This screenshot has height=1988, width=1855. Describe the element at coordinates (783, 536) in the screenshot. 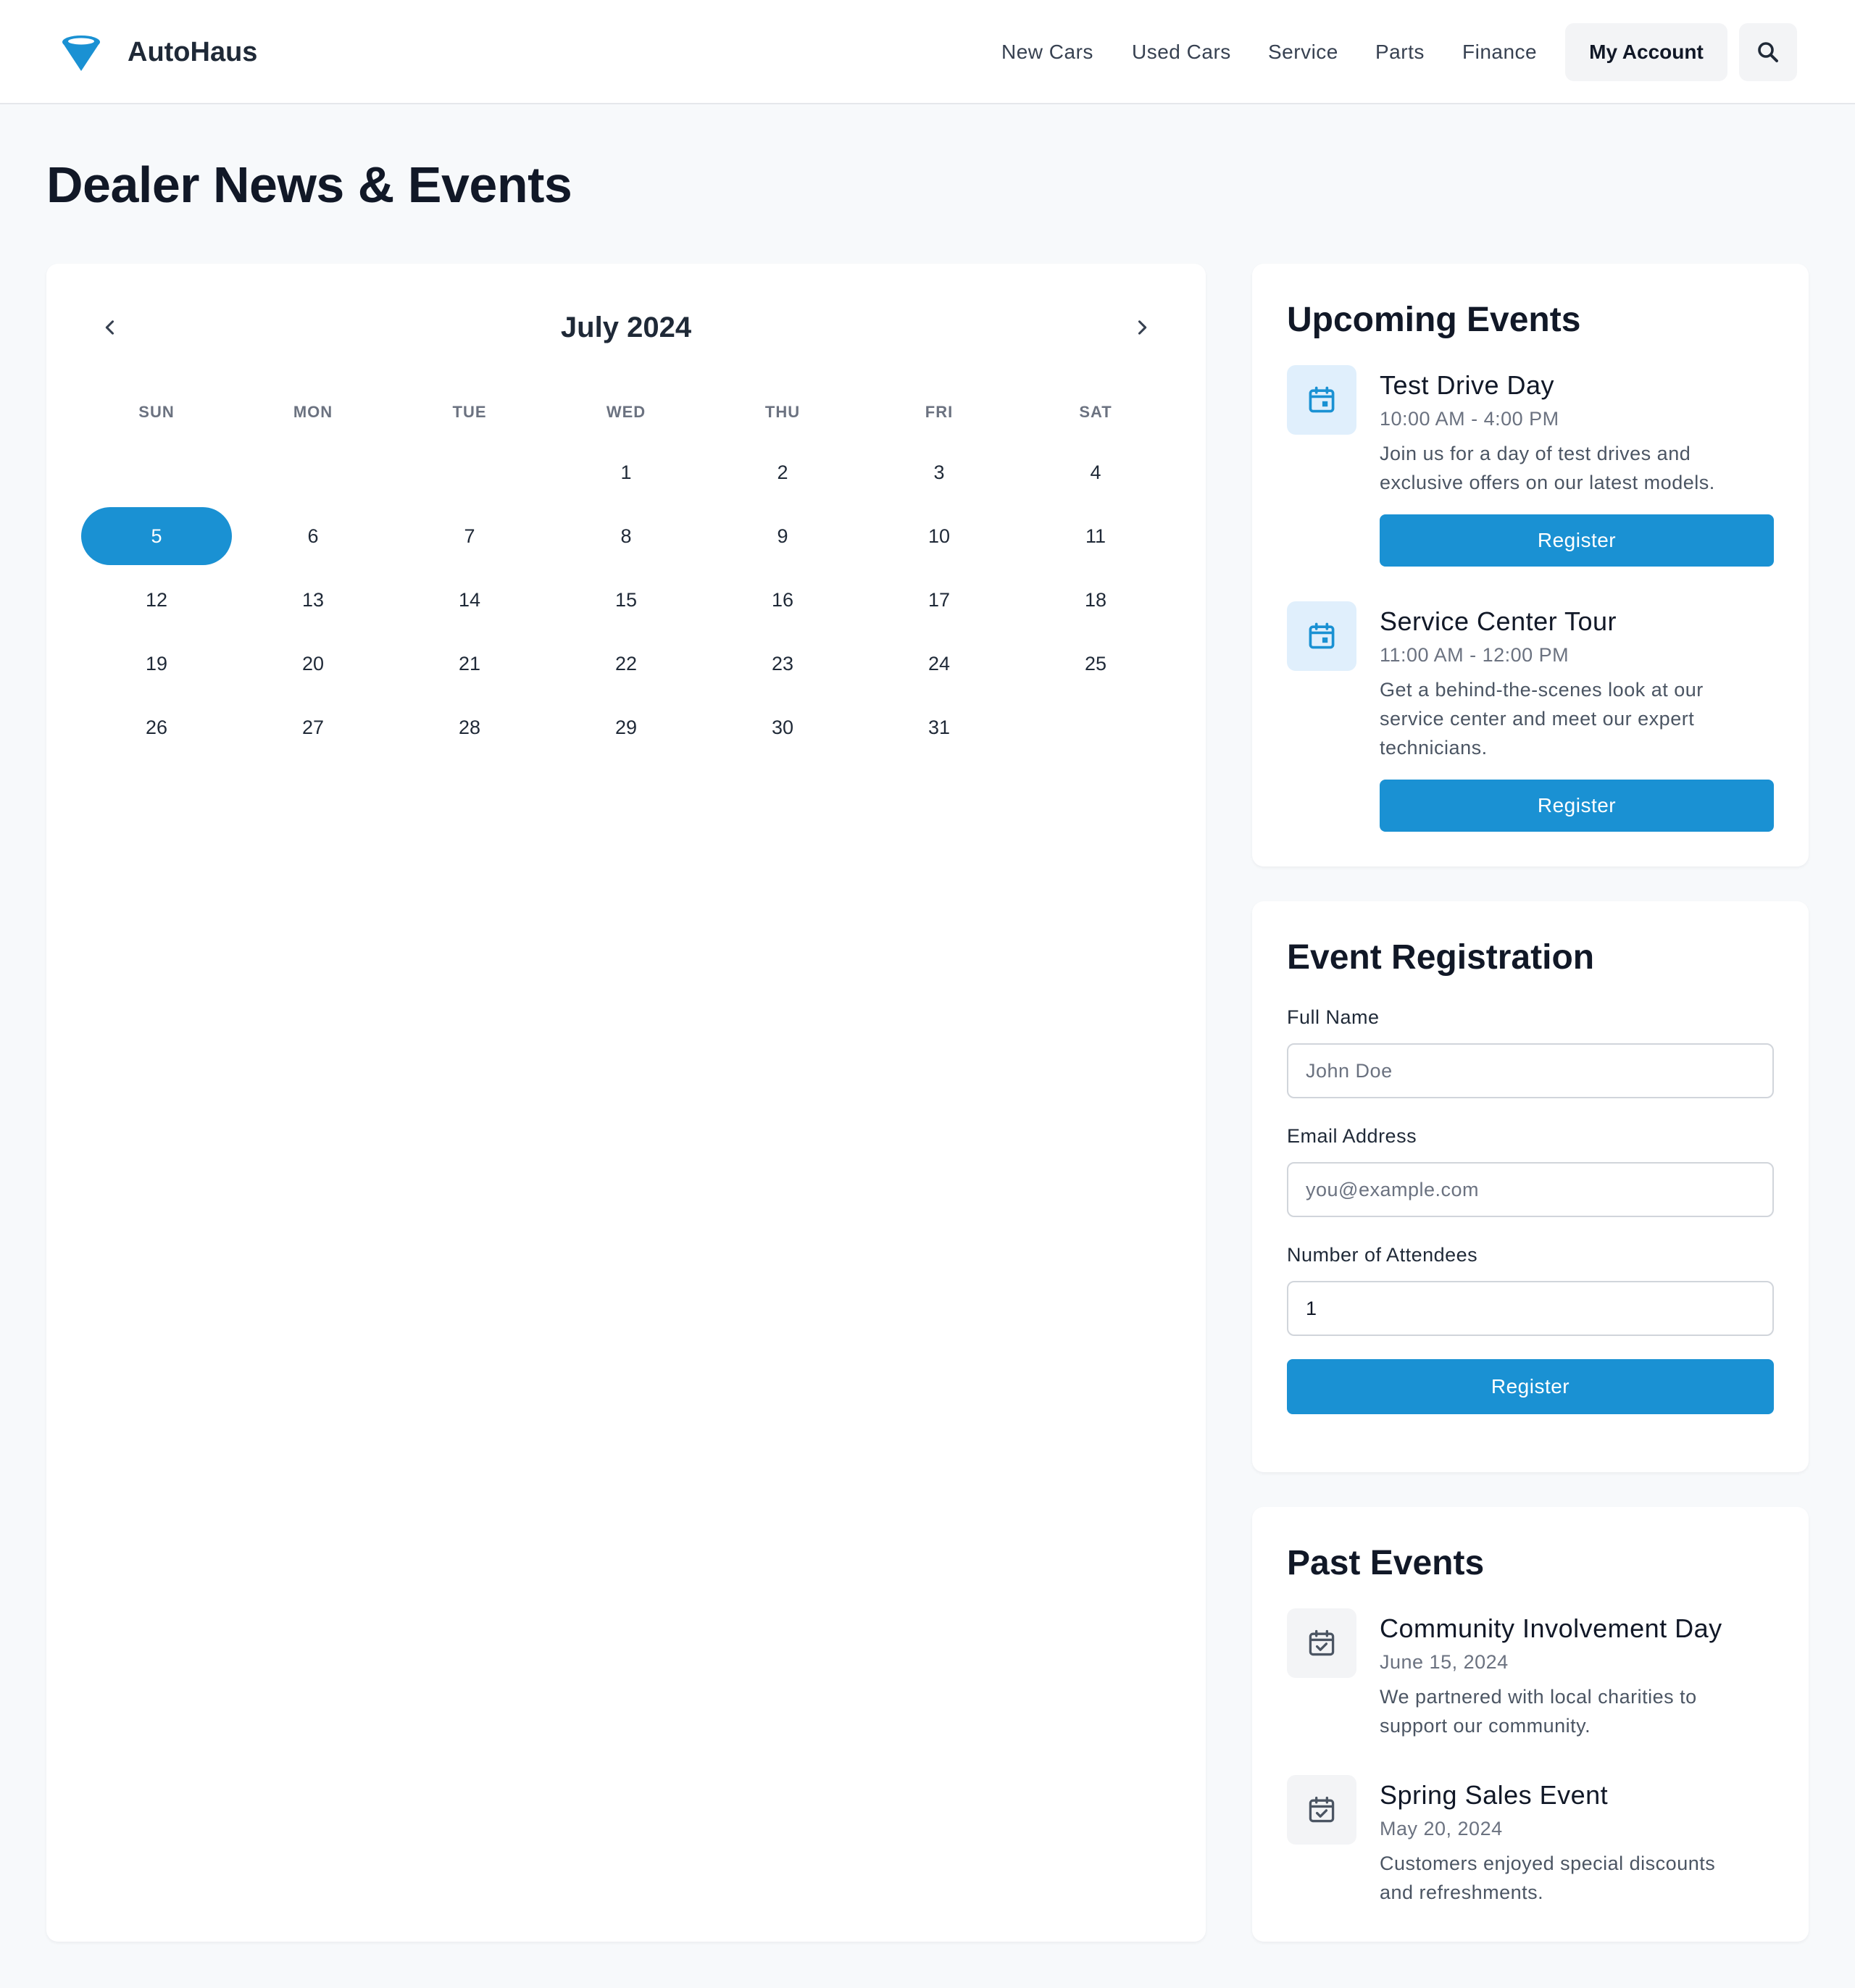

I see `calendar-day: 9` at that location.